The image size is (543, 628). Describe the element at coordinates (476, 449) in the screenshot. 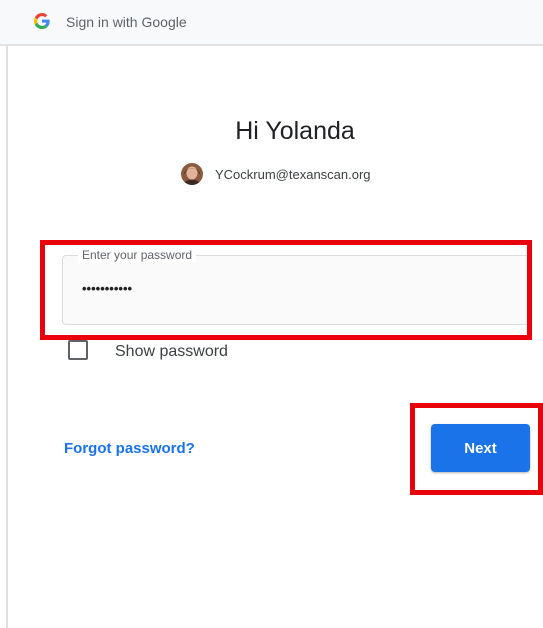

I see `next-highlight-box` at that location.